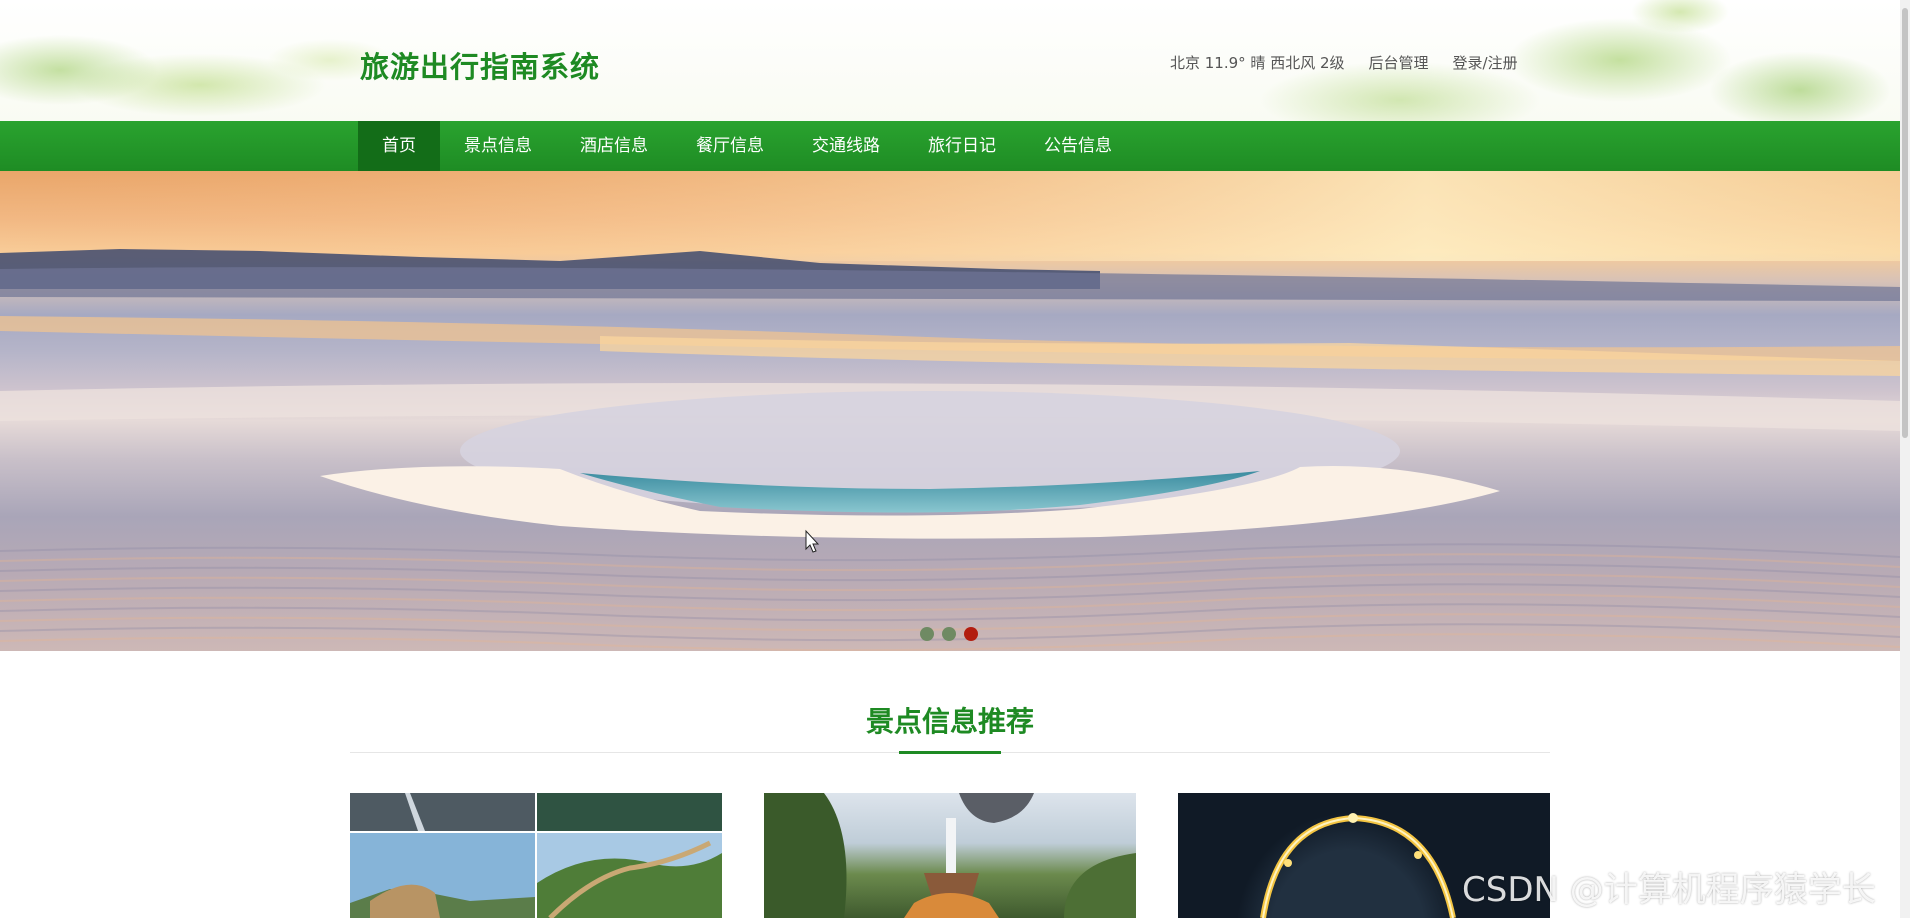 The width and height of the screenshot is (1910, 918). I want to click on site-header: 旅游出行指南系统 北京 11.9° 晴 西北风 2级 后台管理 登录/注册, so click(950, 60).